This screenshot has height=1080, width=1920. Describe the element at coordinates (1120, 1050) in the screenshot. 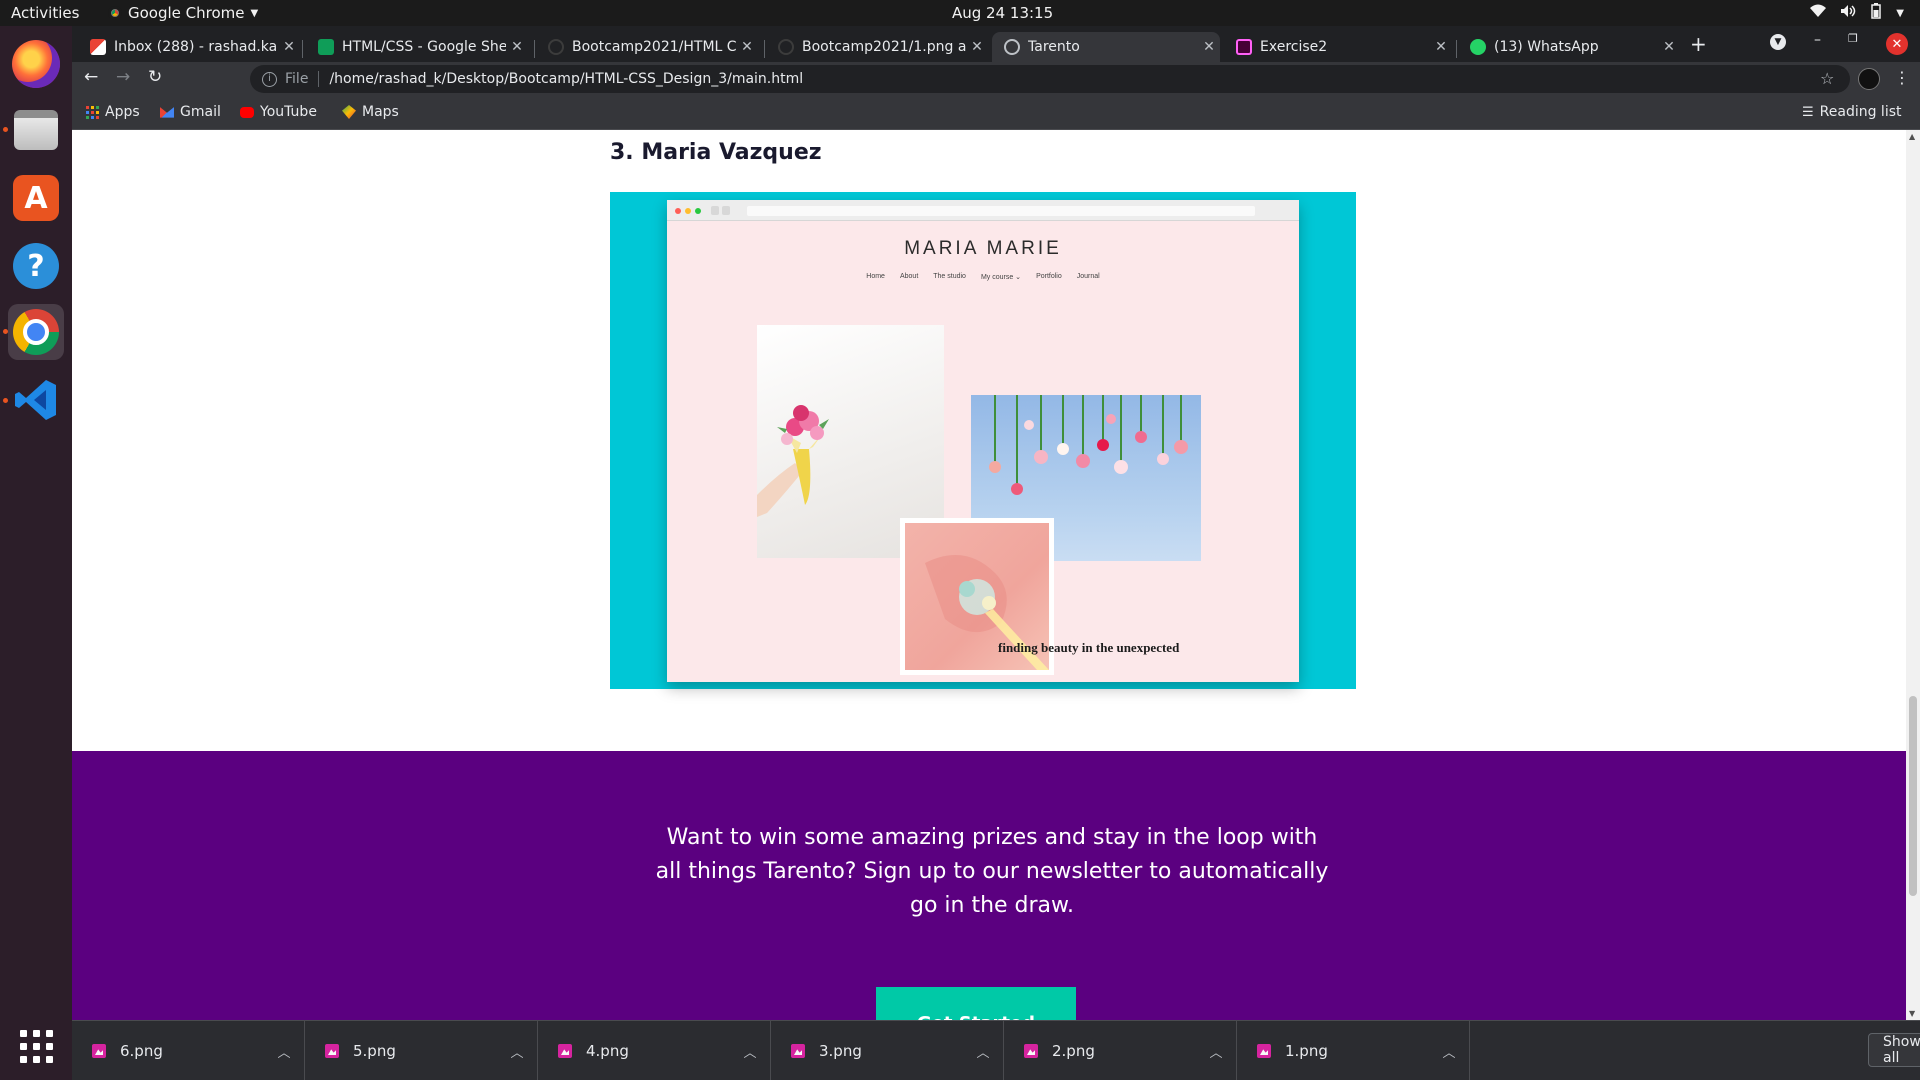

I see `download-item: 2.png ︿` at that location.